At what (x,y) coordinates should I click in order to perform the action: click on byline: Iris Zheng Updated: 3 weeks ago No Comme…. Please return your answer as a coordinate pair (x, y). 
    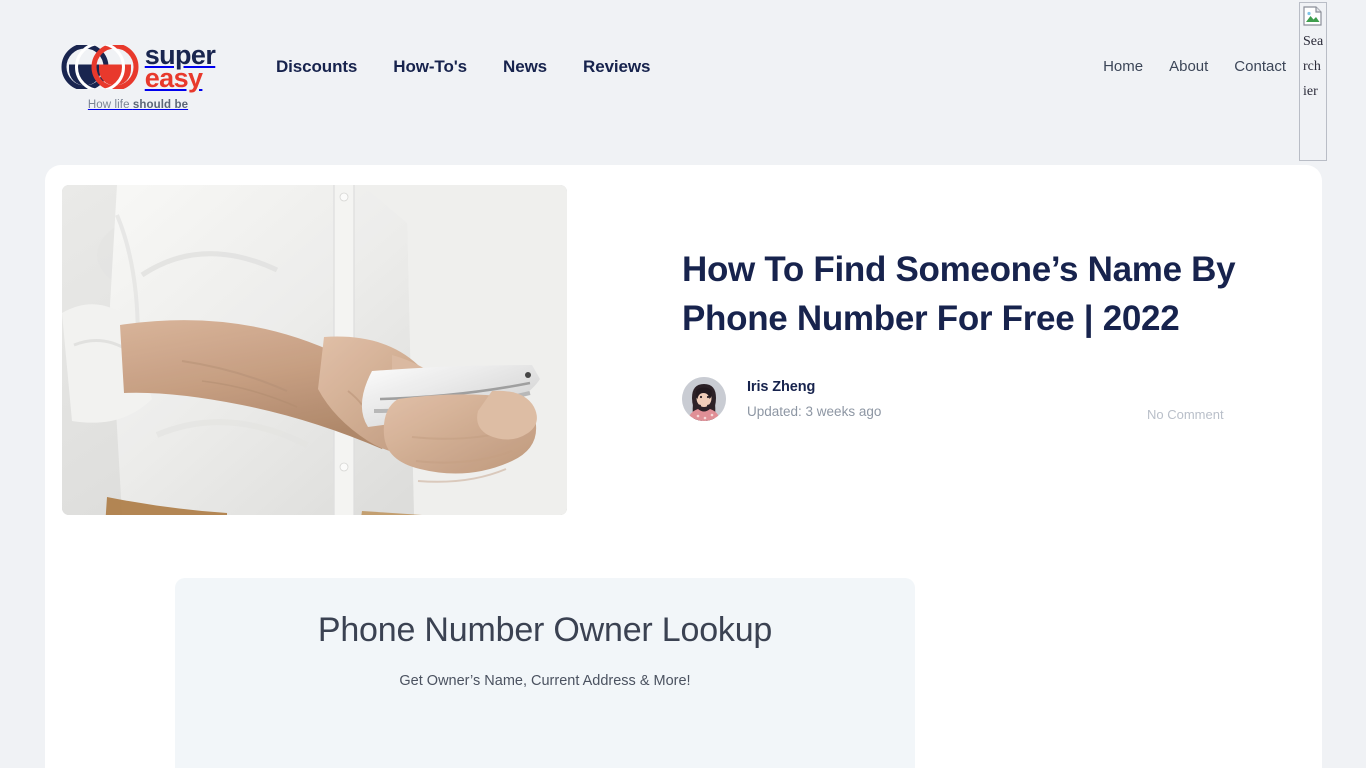
    Looking at the image, I should click on (1002, 399).